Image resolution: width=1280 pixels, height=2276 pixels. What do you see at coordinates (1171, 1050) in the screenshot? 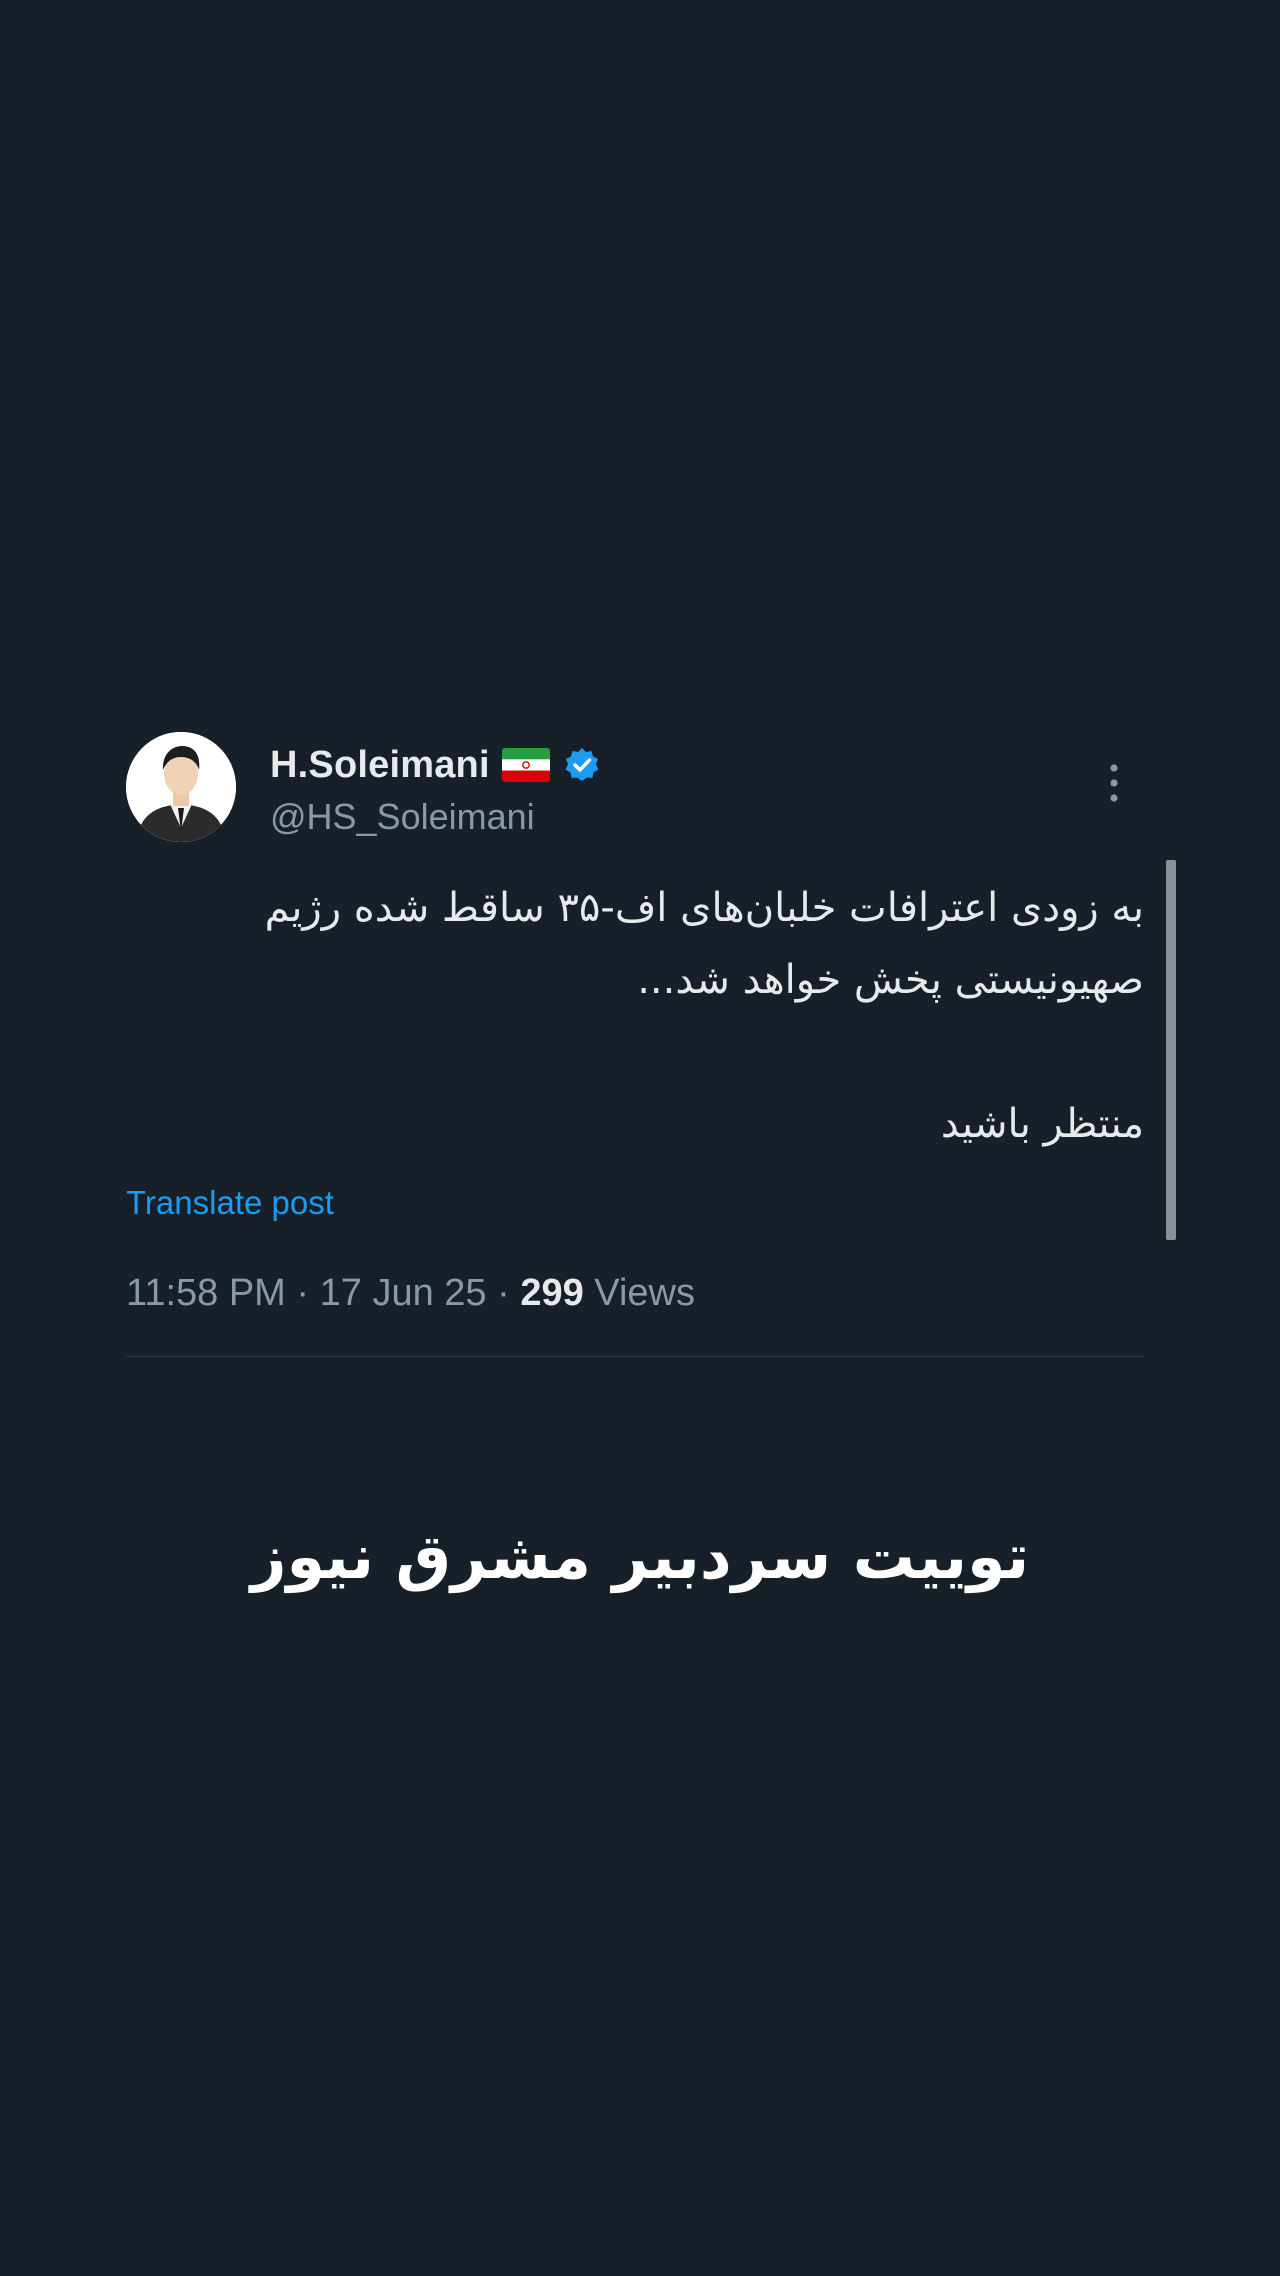
I see `scrollbar` at bounding box center [1171, 1050].